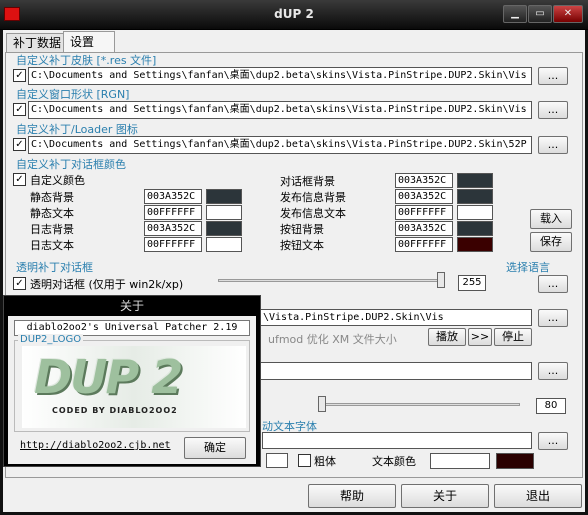 The height and width of the screenshot is (515, 588). I want to click on music-path-input: \Vista.PinStripe.DUP2.Skin\Vis, so click(381, 317).